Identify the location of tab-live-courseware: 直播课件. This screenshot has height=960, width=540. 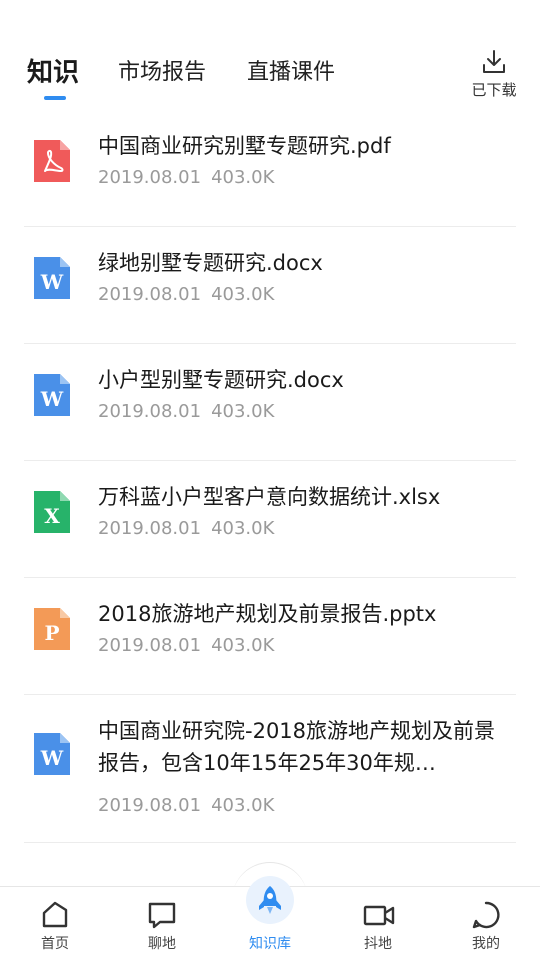
(291, 73).